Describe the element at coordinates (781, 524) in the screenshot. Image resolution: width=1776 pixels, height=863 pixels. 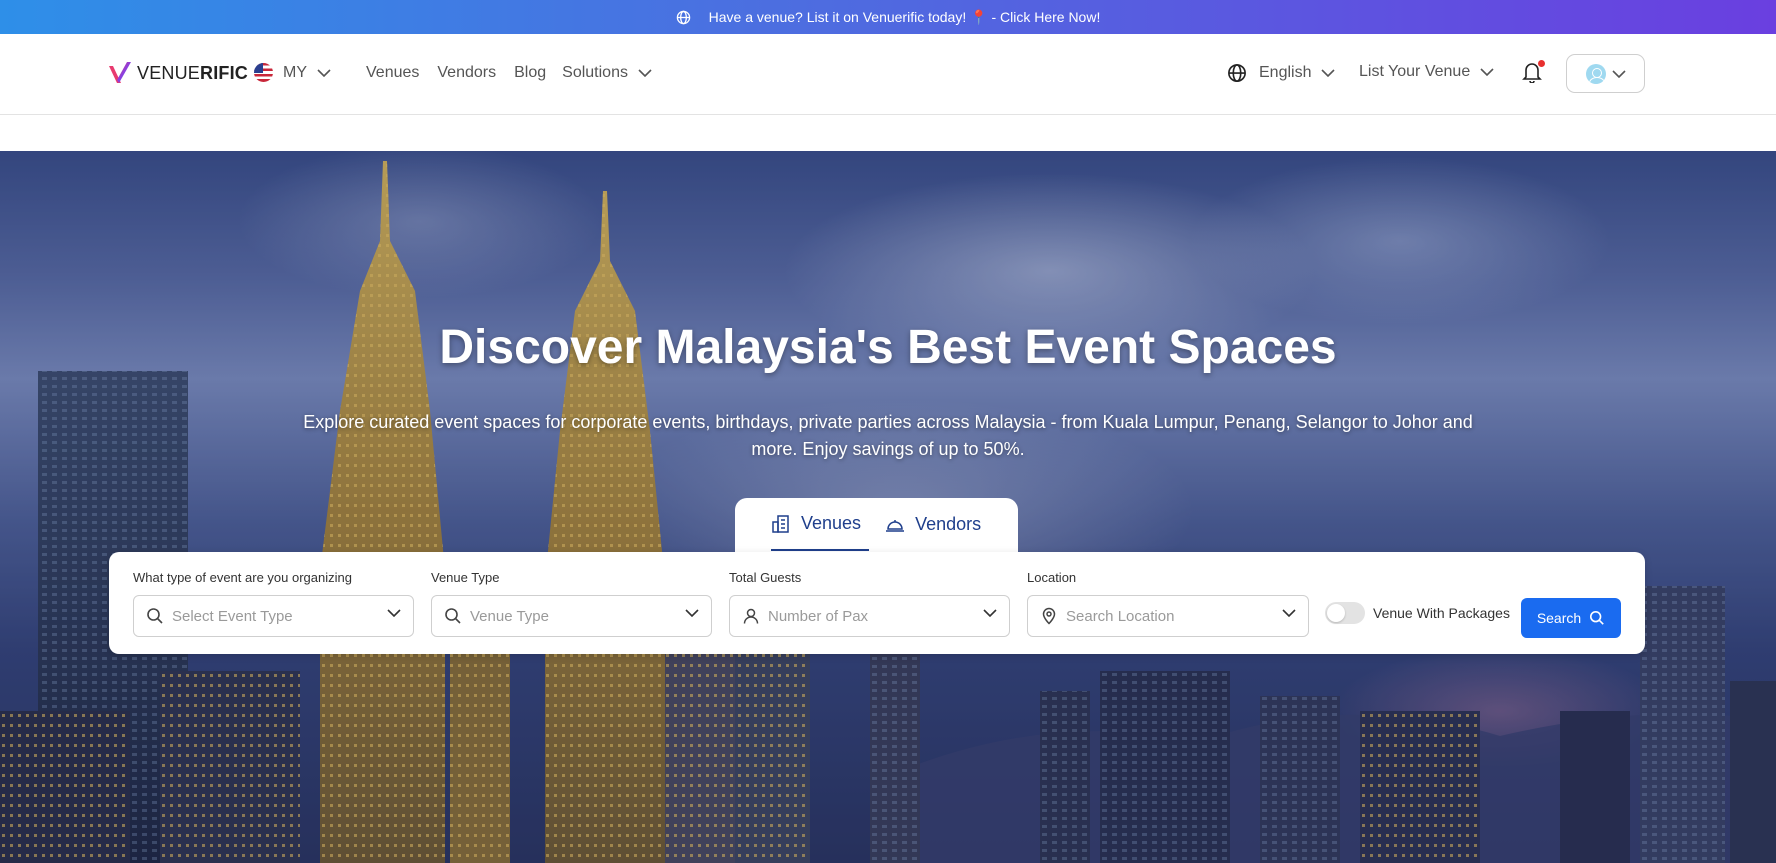
I see `building-icon` at that location.